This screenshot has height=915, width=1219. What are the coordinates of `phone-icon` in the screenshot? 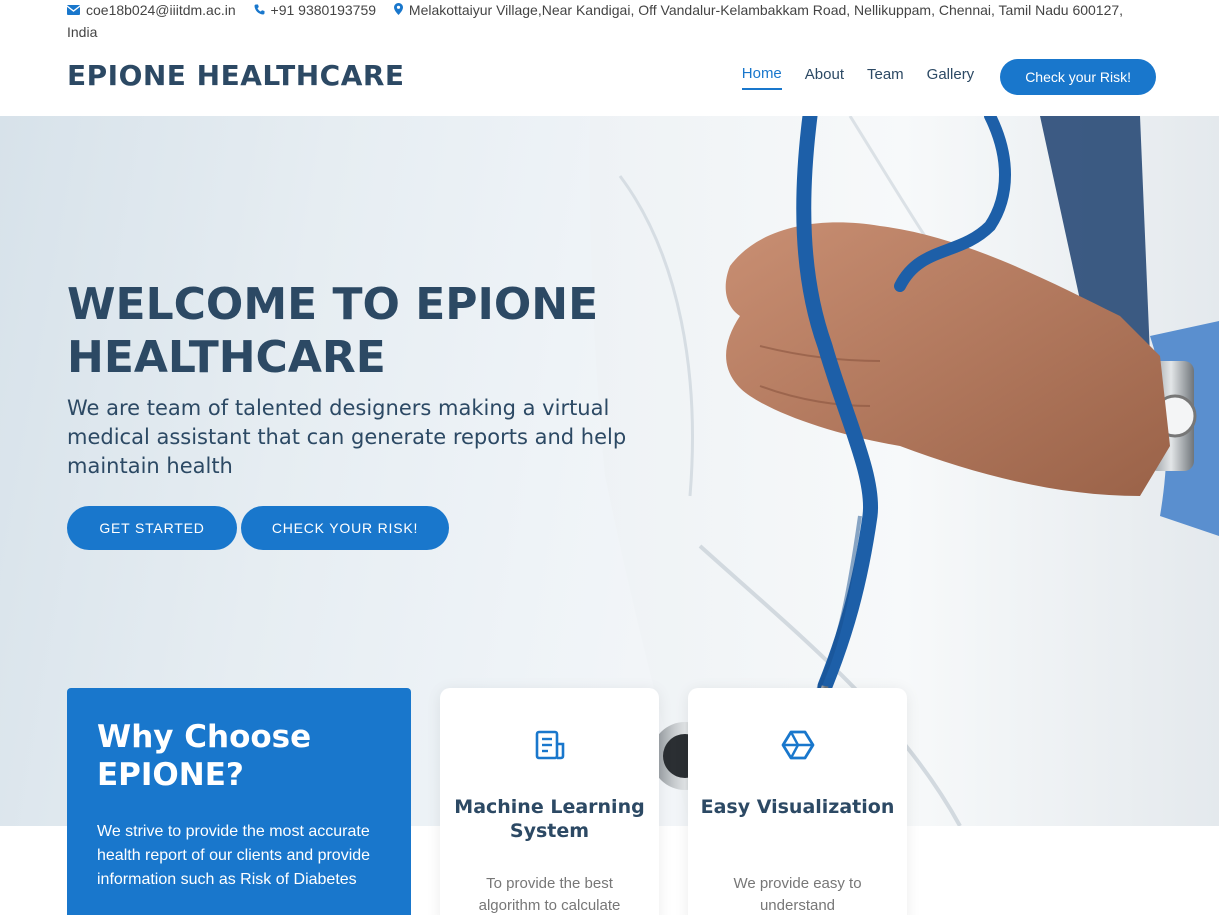 It's located at (259, 11).